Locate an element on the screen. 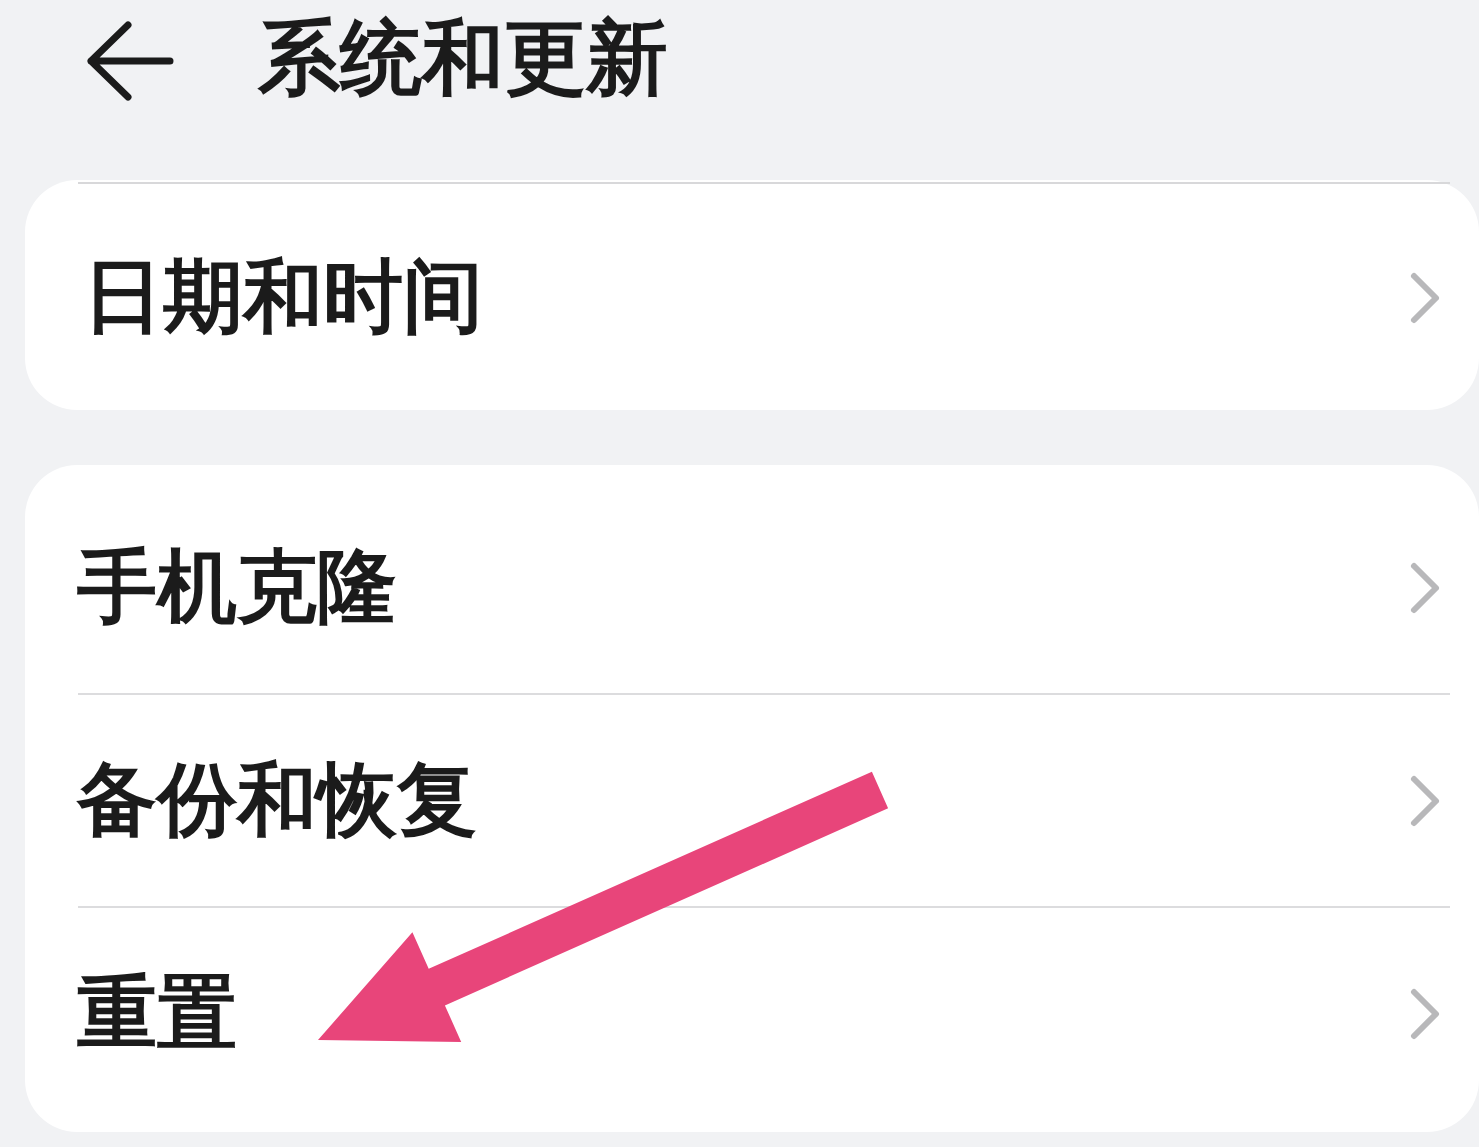  back-icon is located at coordinates (130, 61).